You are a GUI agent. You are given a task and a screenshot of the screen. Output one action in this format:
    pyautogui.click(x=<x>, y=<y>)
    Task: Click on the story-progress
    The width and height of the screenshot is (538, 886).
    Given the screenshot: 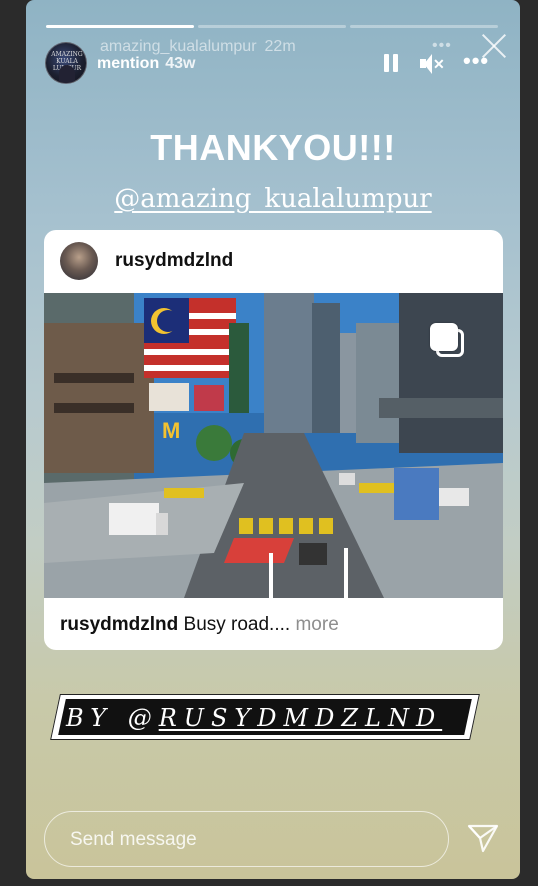 What is the action you would take?
    pyautogui.click(x=272, y=26)
    